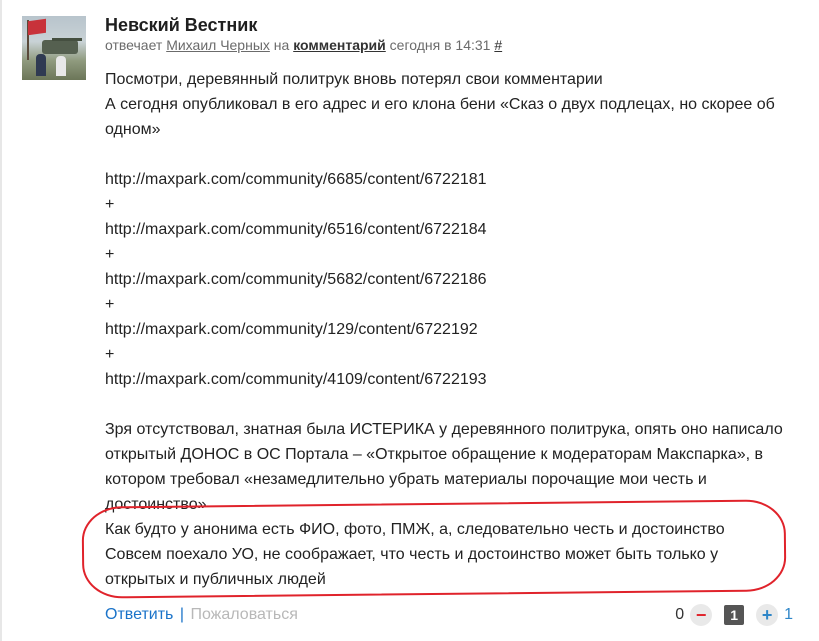  What do you see at coordinates (281, 45) in the screenshot?
I see `on-label: на` at bounding box center [281, 45].